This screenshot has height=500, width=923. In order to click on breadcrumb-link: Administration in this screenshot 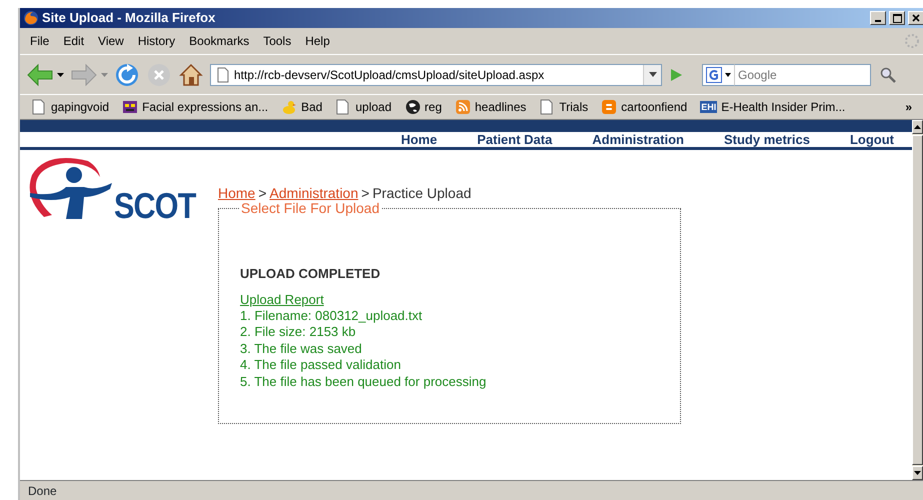, I will do `click(314, 193)`.